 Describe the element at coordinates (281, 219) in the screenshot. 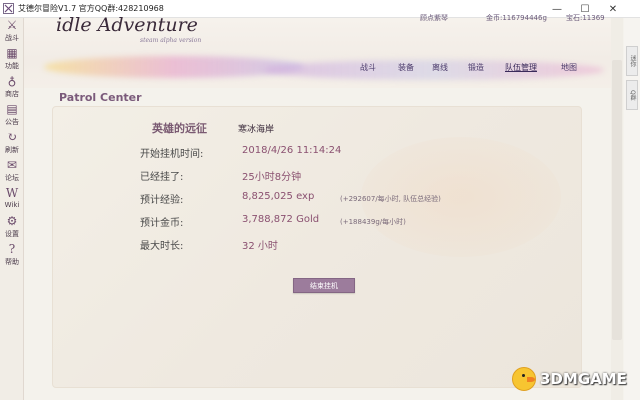

I see `expected-gold-value: 3,788,872 Gold` at that location.